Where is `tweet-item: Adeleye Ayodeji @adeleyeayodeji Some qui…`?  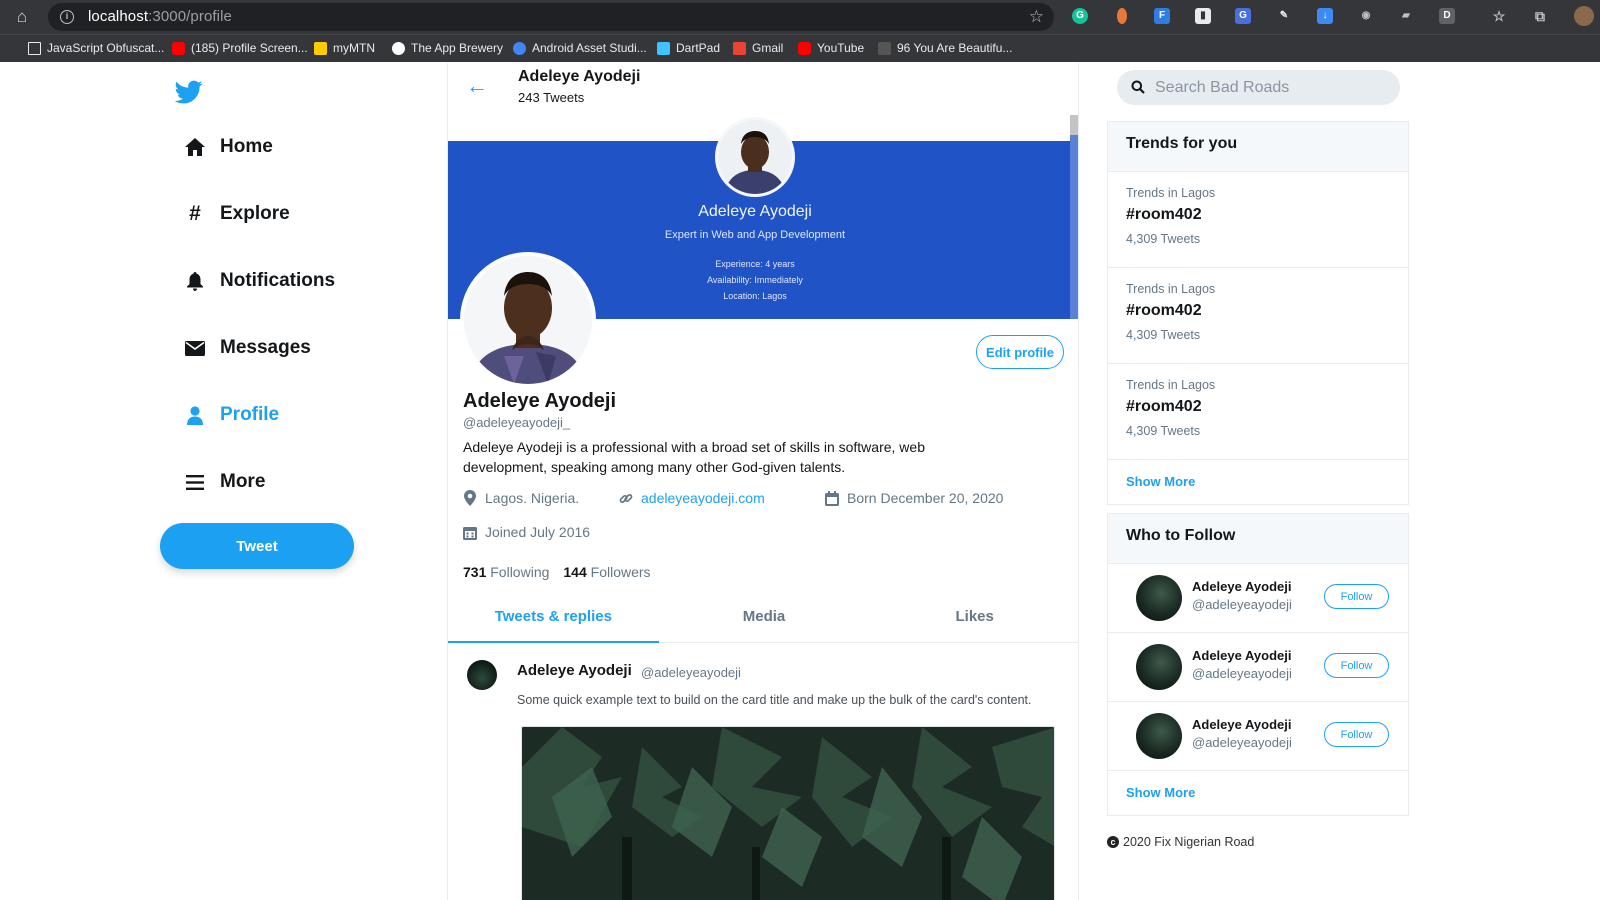 tweet-item: Adeleye Ayodeji @adeleyeayodeji Some qui… is located at coordinates (763, 772).